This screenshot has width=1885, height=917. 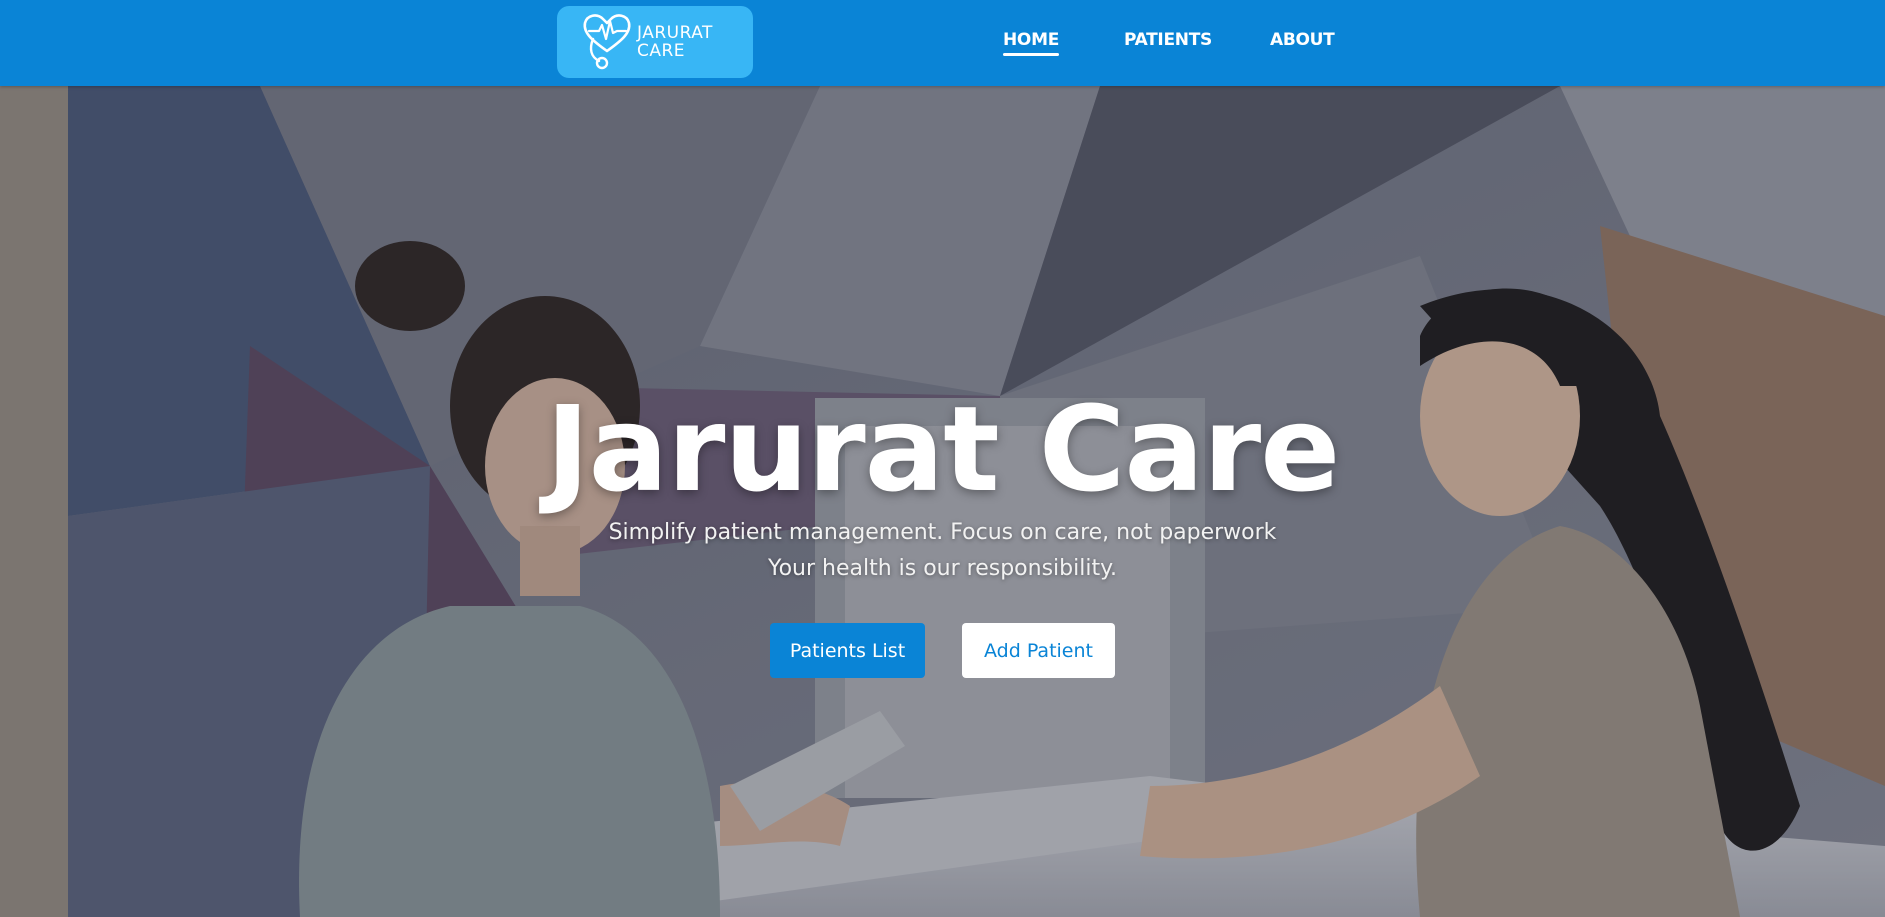 What do you see at coordinates (847, 650) in the screenshot?
I see `patients-list-button: Patients List` at bounding box center [847, 650].